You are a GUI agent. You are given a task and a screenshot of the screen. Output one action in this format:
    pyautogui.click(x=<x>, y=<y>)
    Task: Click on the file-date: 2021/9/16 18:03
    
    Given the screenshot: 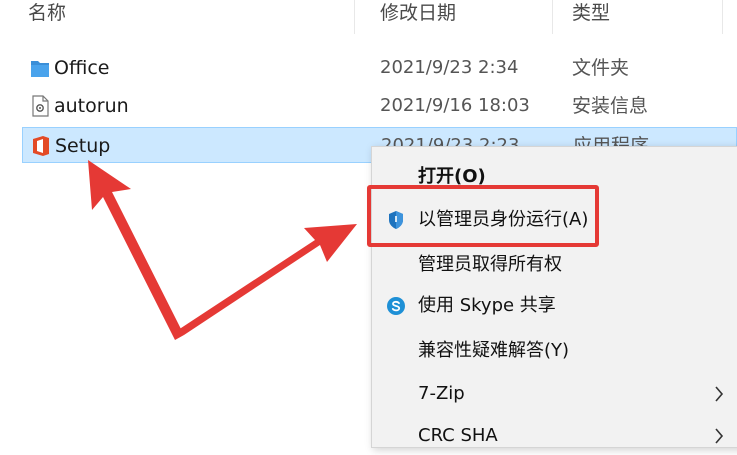 What is the action you would take?
    pyautogui.click(x=455, y=105)
    